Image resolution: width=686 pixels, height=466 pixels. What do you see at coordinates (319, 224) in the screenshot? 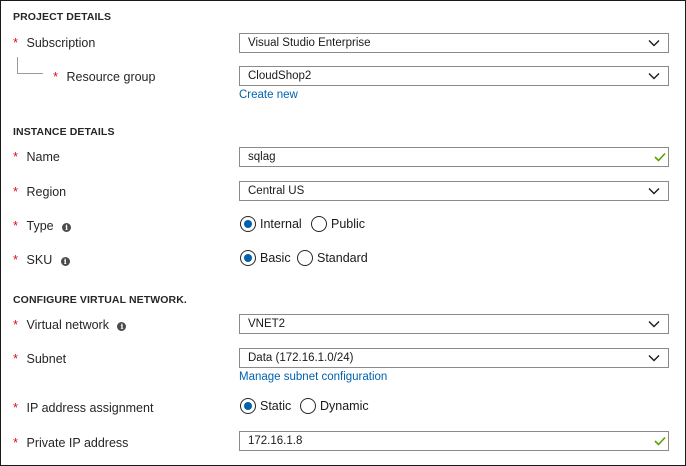
I see `type-public-radio` at bounding box center [319, 224].